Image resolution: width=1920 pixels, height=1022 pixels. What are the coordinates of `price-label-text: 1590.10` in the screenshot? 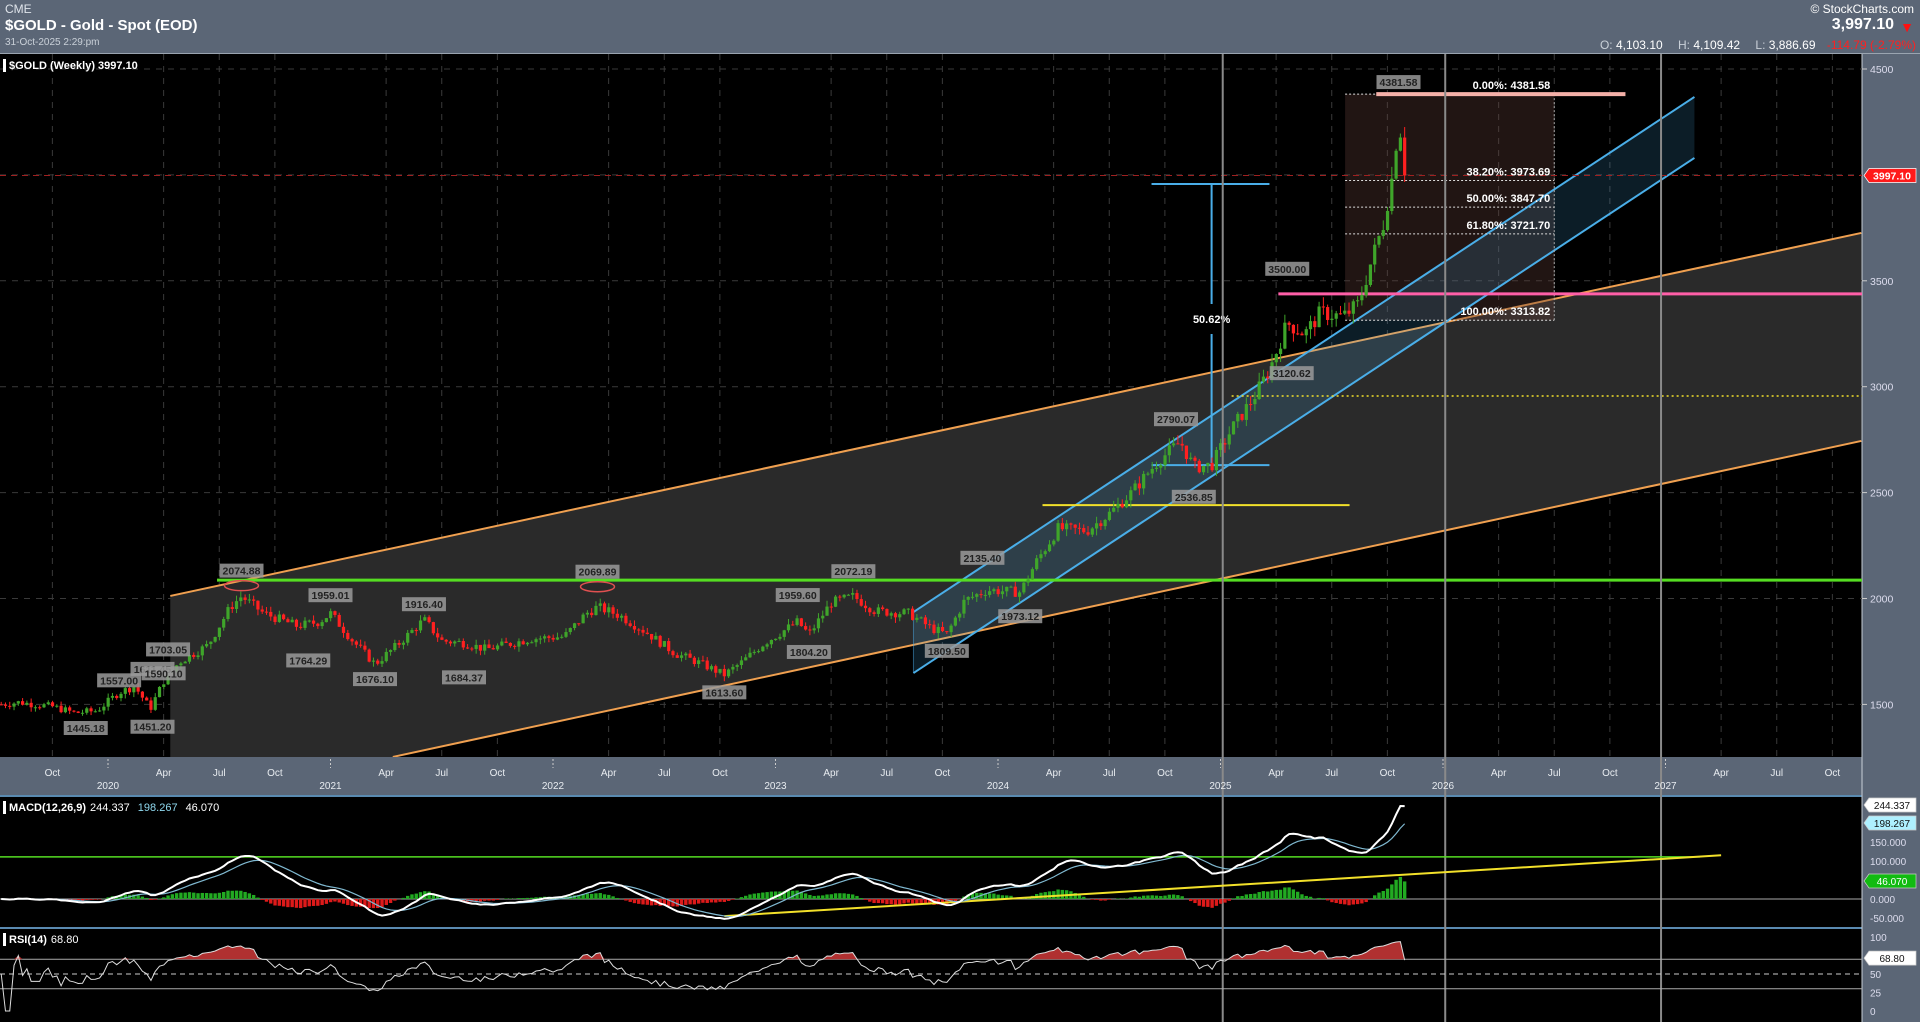 It's located at (164, 674).